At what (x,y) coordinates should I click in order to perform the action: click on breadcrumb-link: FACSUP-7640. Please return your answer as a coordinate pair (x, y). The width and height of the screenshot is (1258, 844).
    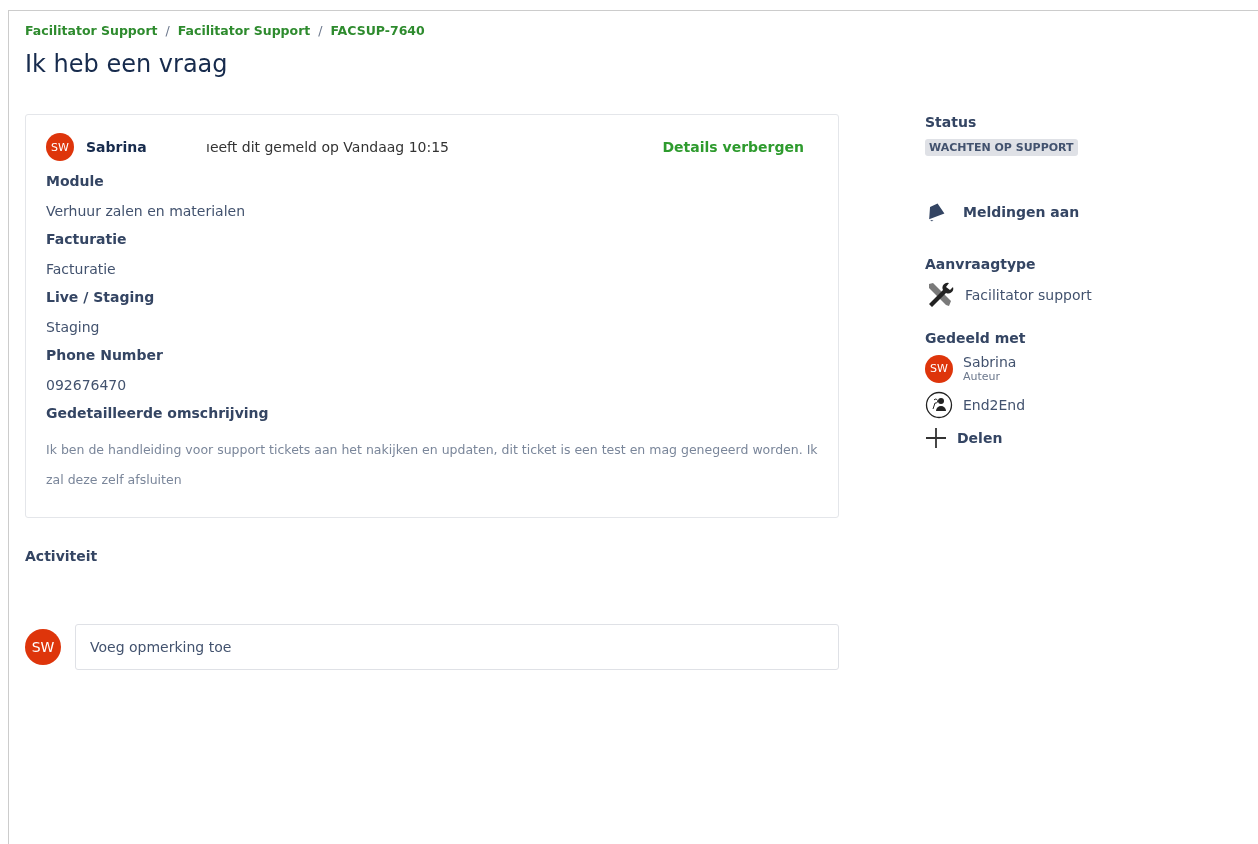
    Looking at the image, I should click on (377, 30).